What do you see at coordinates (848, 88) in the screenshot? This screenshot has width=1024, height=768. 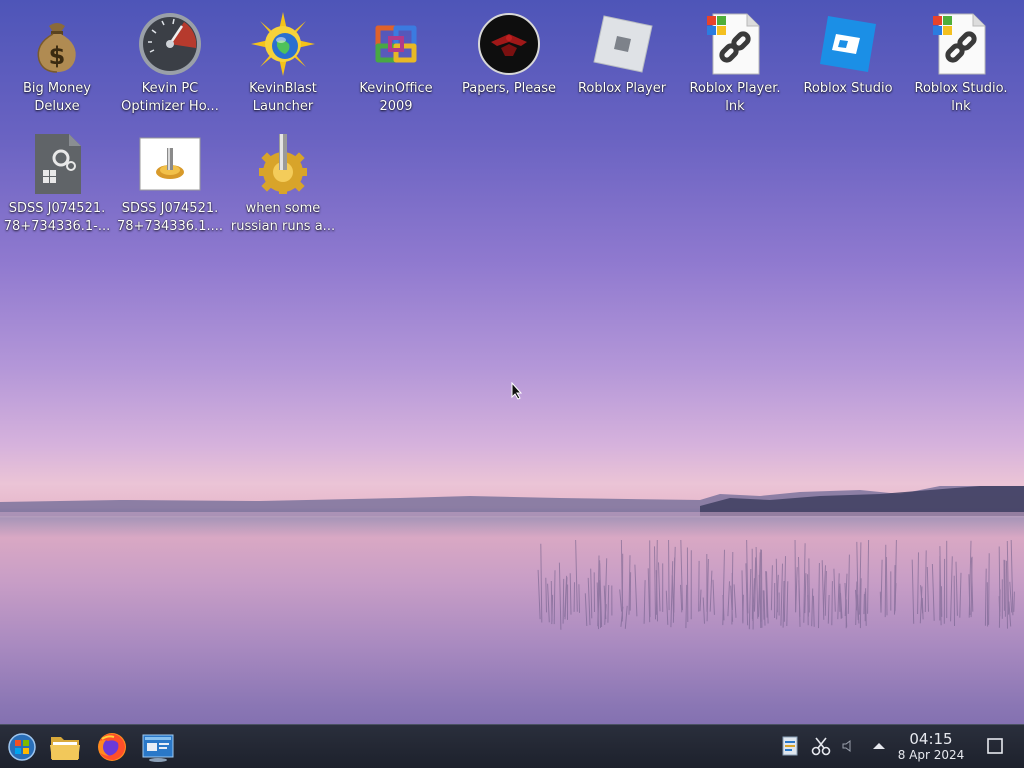 I see `desktop-icon-label: Roblox Studio` at bounding box center [848, 88].